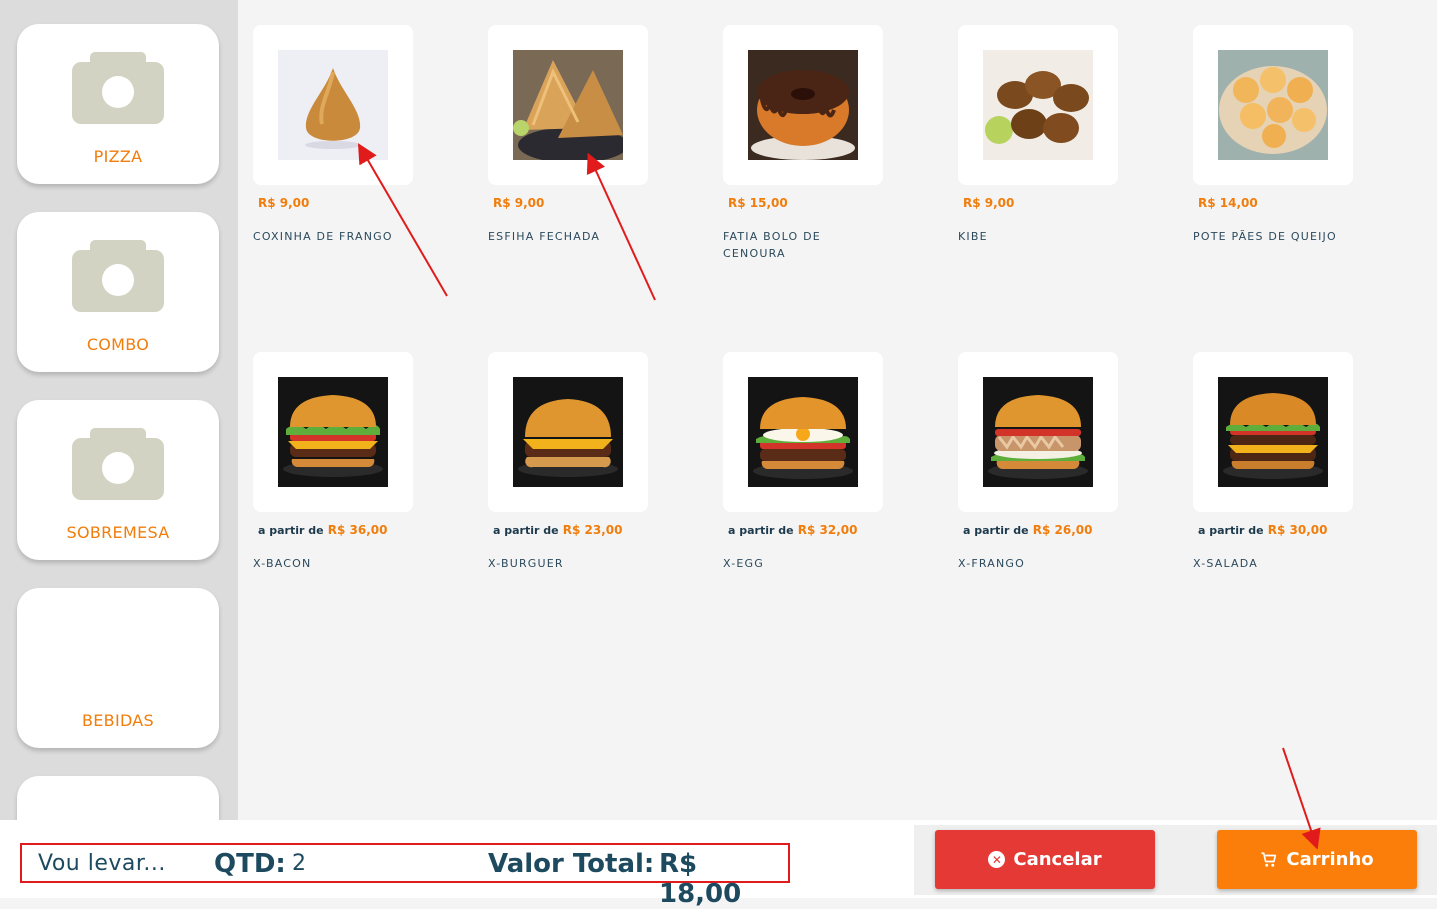 This screenshot has height=909, width=1437. What do you see at coordinates (1330, 859) in the screenshot?
I see `cart-label: Carrinho` at bounding box center [1330, 859].